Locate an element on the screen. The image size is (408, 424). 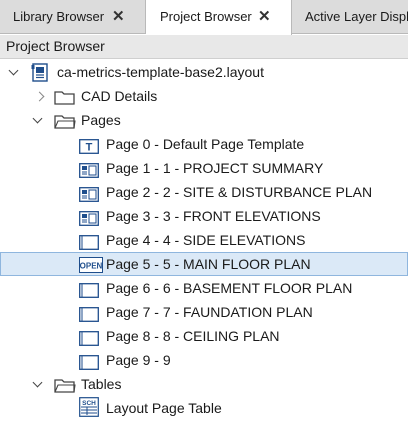
page-label: Page 0 - Default Page Template is located at coordinates (205, 144).